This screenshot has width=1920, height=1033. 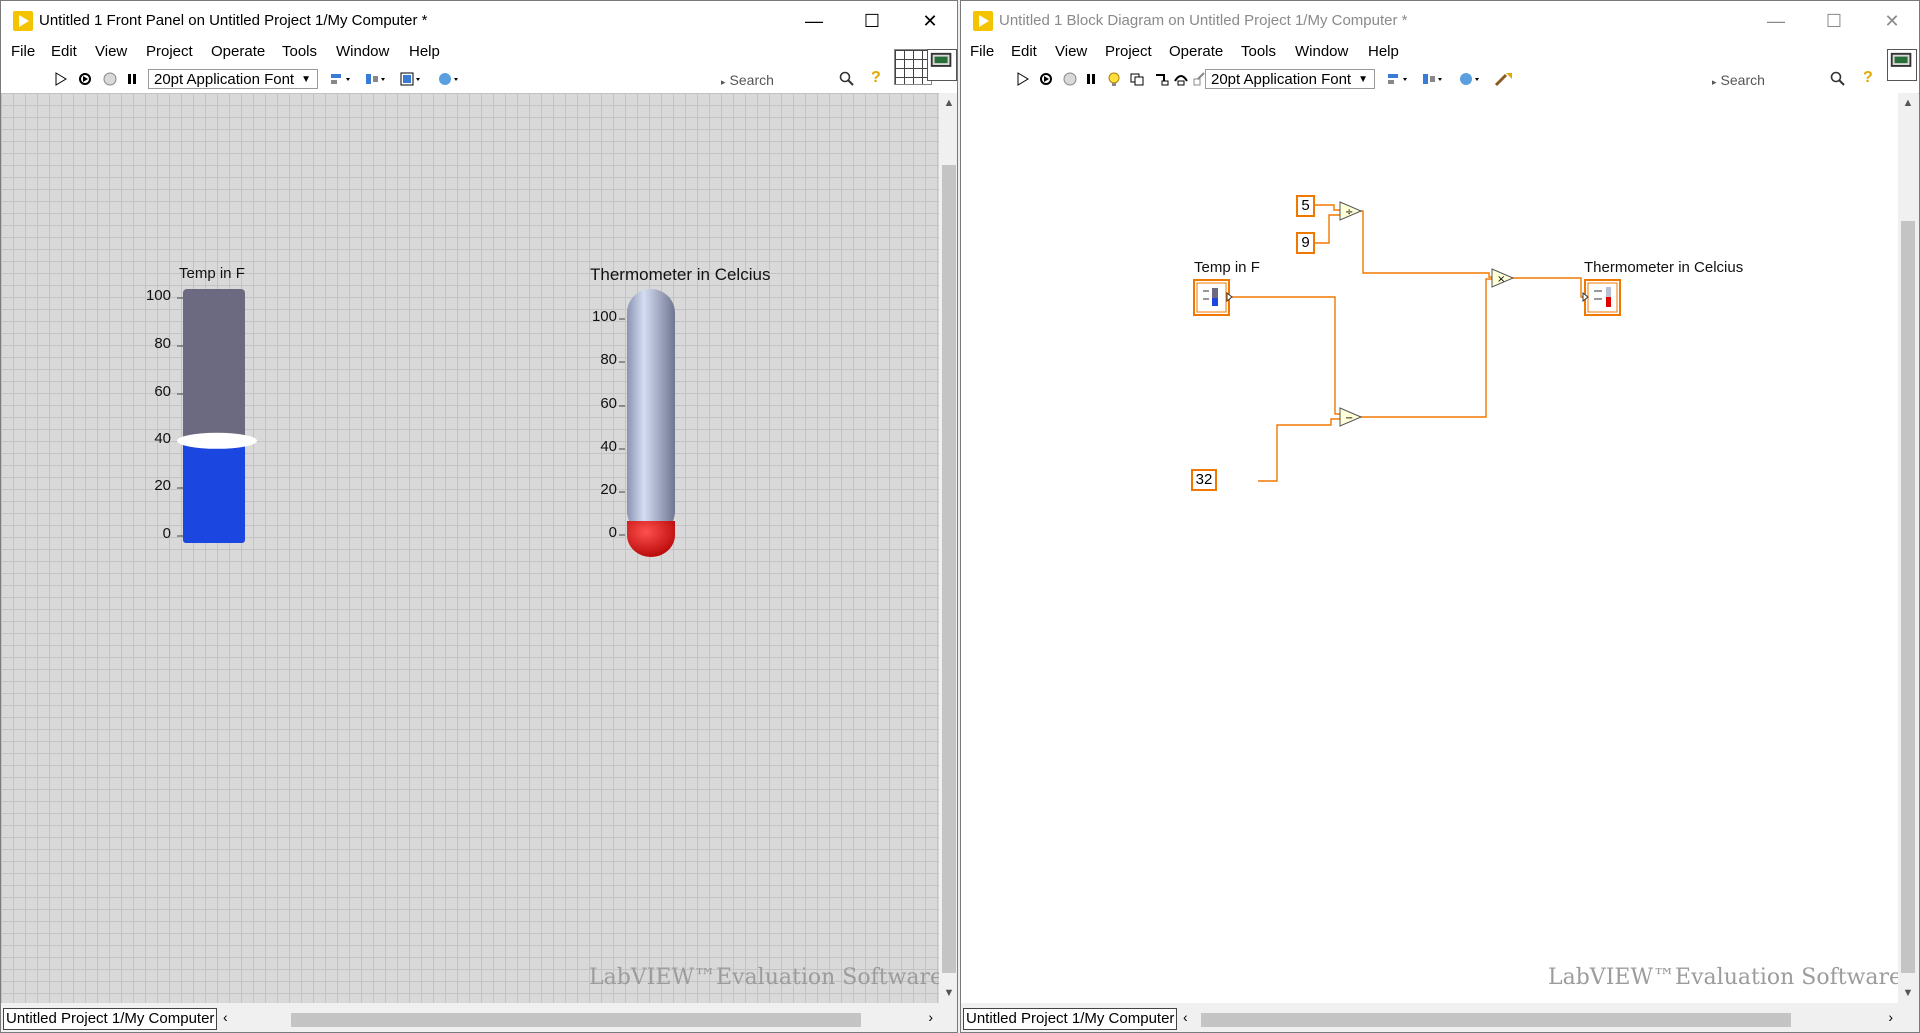 I want to click on toolbar: 20pt Application Font ▼ ▸ Search ?, so click(x=479, y=79).